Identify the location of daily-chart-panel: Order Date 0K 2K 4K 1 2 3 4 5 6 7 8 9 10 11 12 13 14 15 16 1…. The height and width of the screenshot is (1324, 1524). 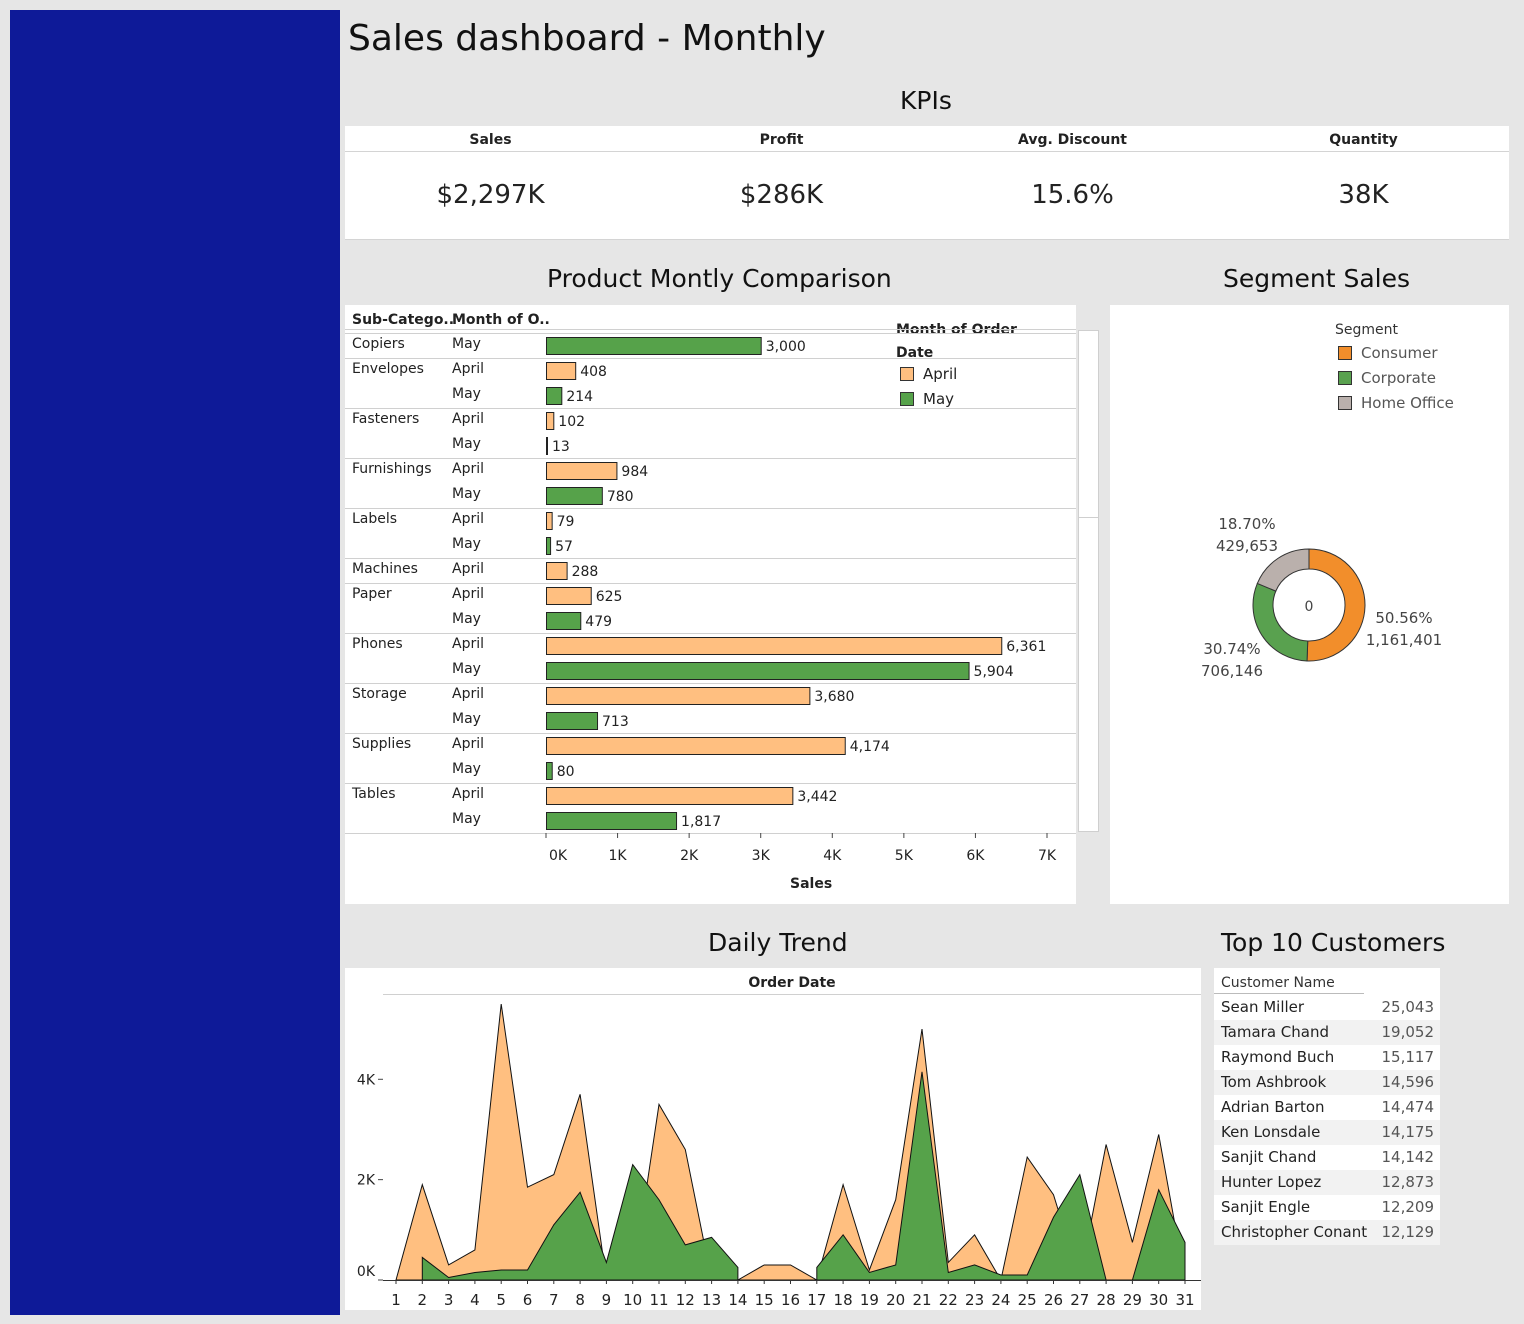
(773, 1139).